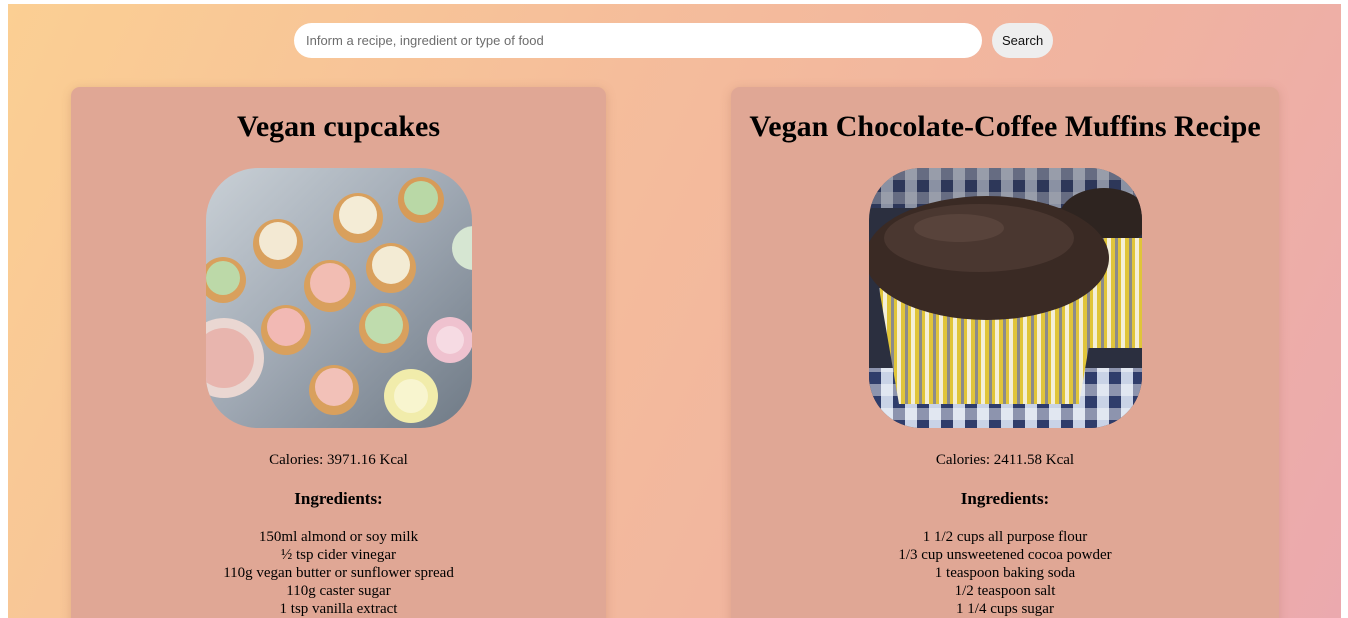  What do you see at coordinates (338, 460) in the screenshot?
I see `recipe-calories: Calories: 3971.16 Kcal` at bounding box center [338, 460].